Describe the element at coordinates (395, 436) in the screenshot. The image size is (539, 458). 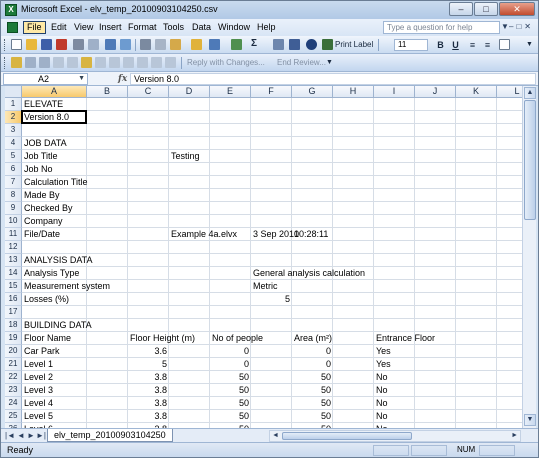
I see `horizontal-scrollbar: ◄ ►` at that location.